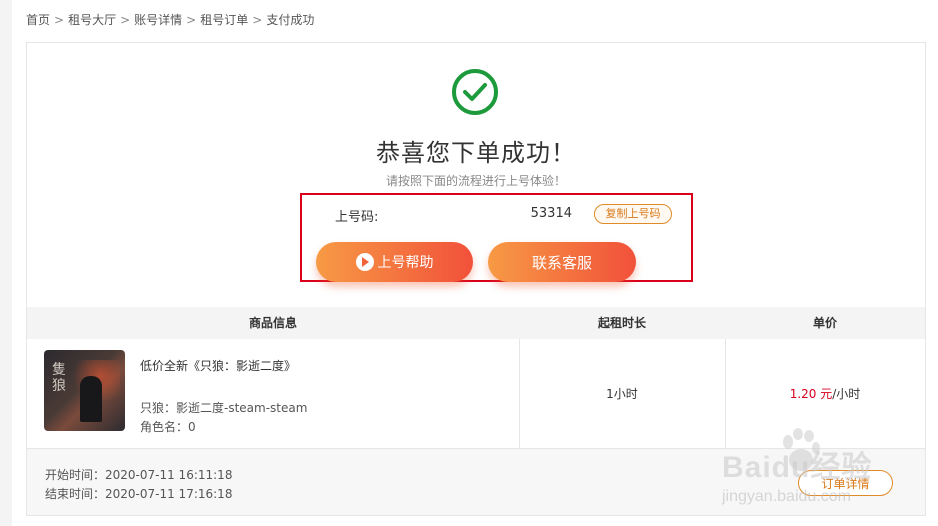 The width and height of the screenshot is (938, 526). What do you see at coordinates (224, 408) in the screenshot?
I see `product-server: 只狼：影逝二度-steam-steam` at bounding box center [224, 408].